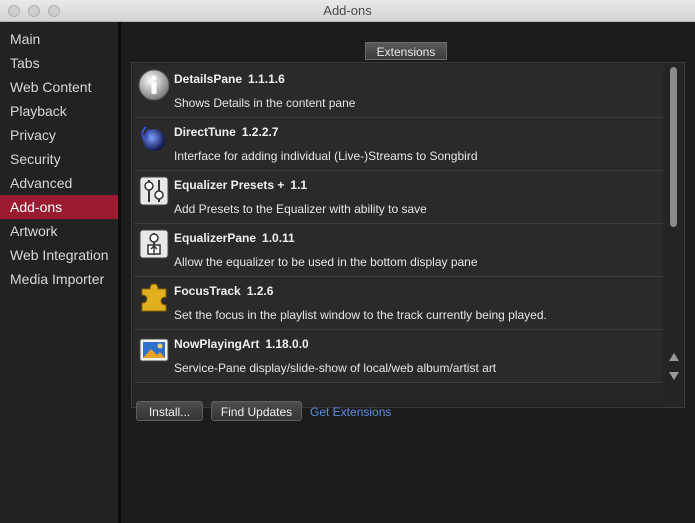 The image size is (695, 523). Describe the element at coordinates (217, 344) in the screenshot. I see `extension-name: NowPlayingArt` at that location.